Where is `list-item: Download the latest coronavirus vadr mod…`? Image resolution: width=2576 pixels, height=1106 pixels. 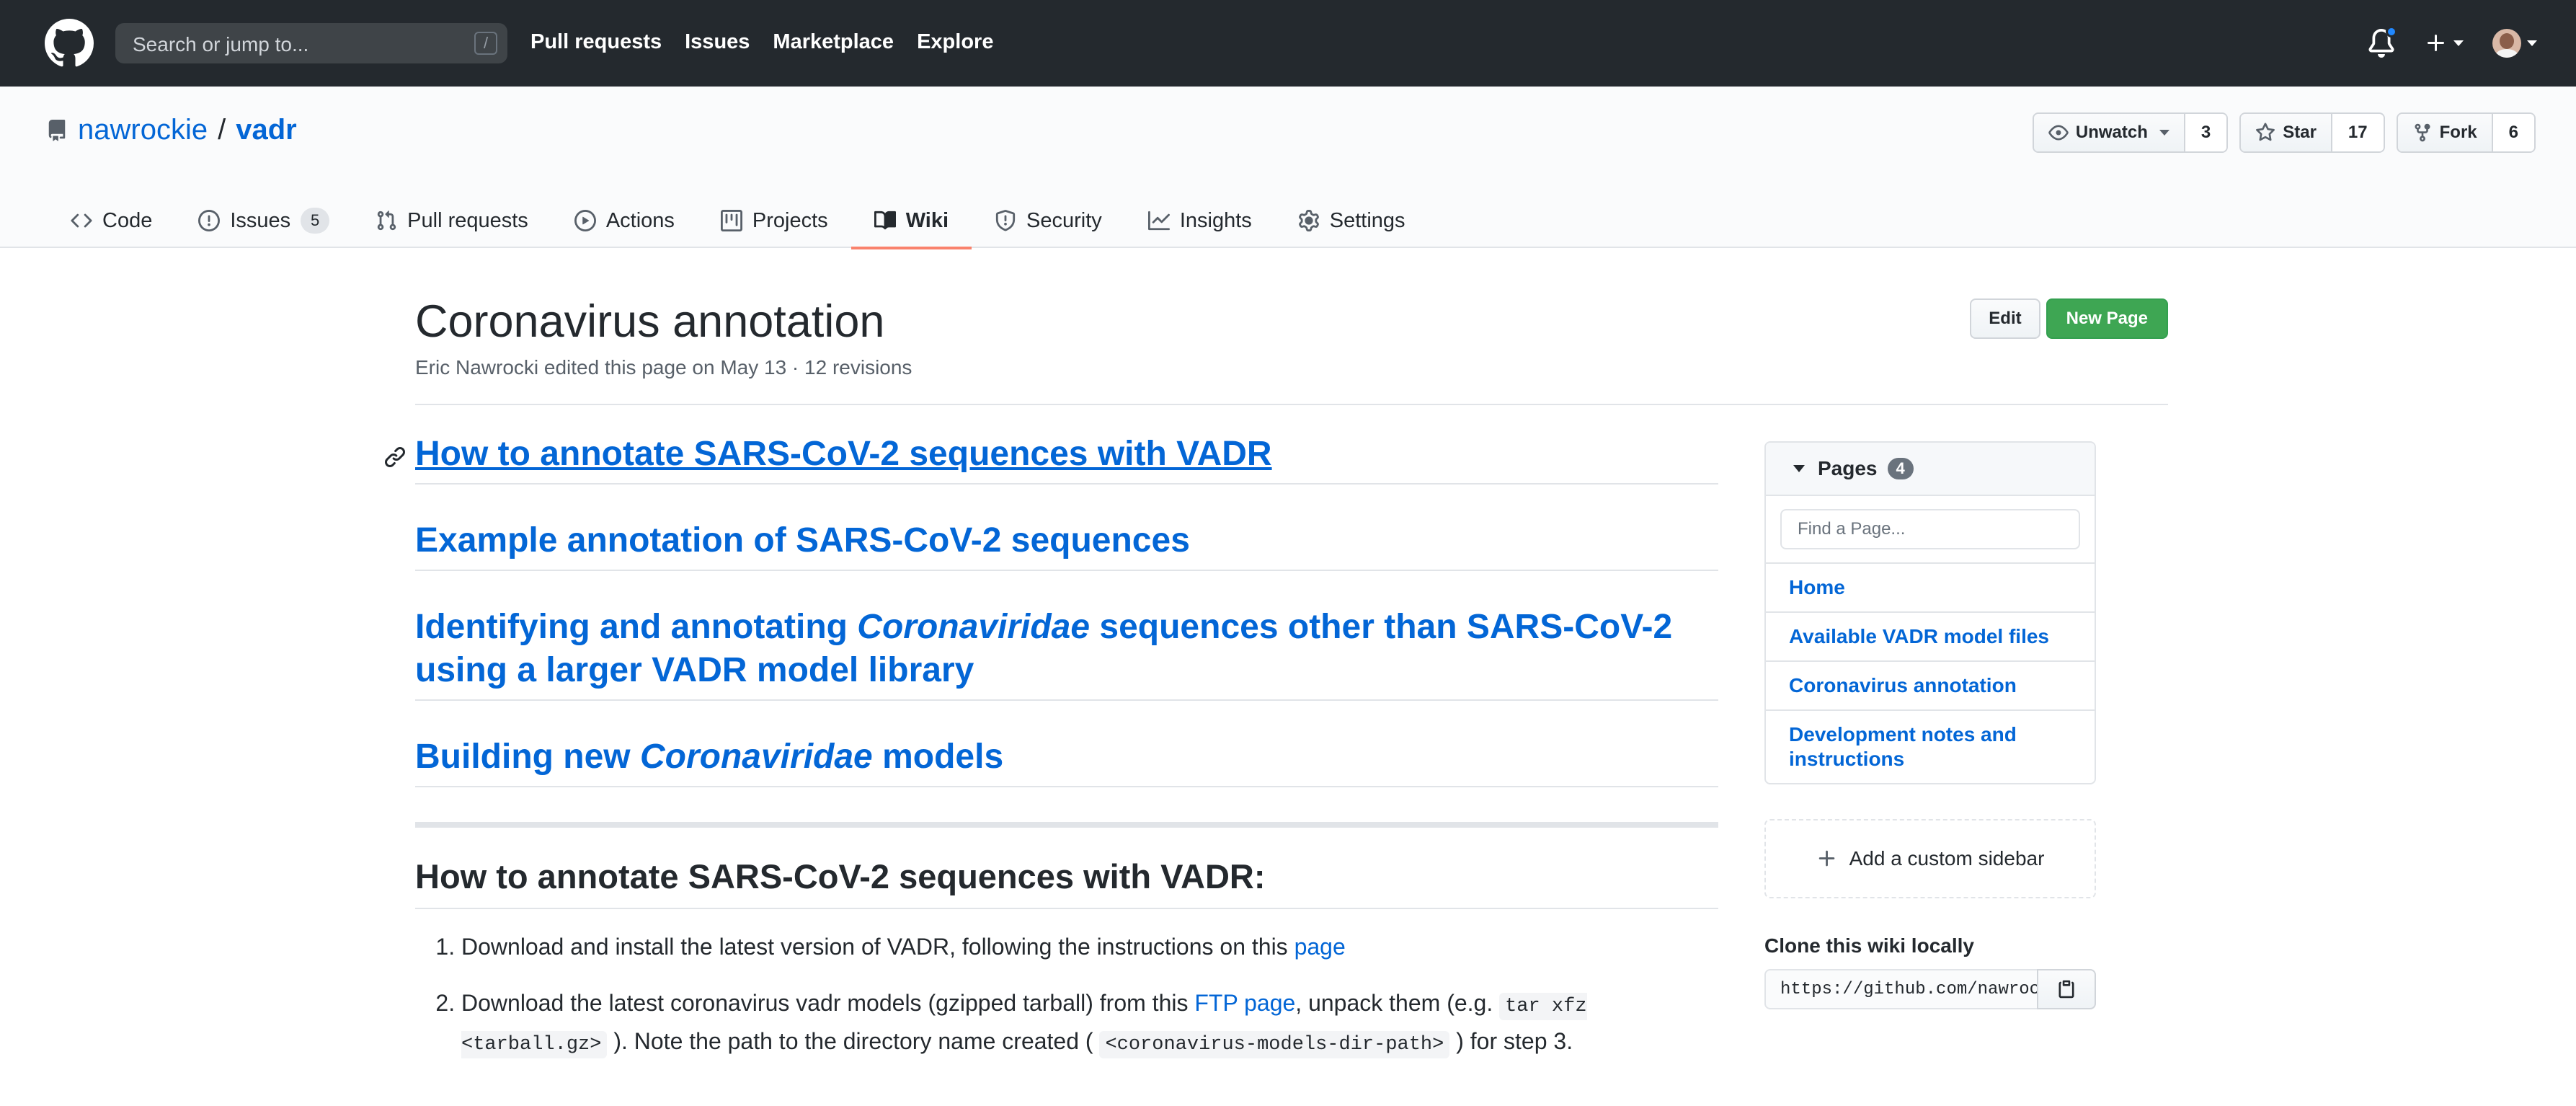 list-item: Download the latest coronavirus vadr mod… is located at coordinates (1089, 1024).